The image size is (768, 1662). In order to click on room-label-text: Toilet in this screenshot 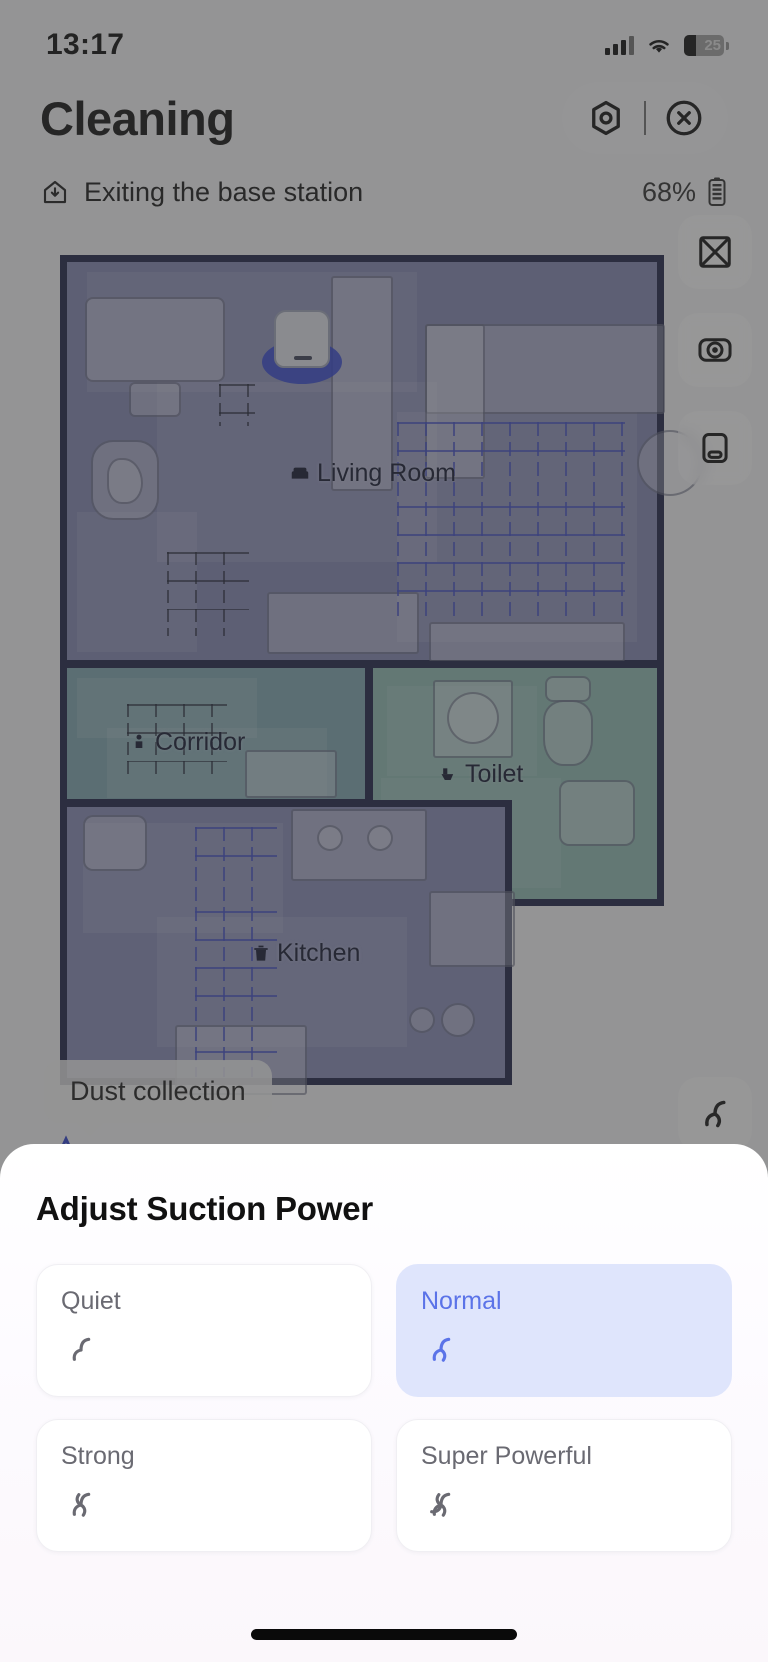, I will do `click(494, 774)`.